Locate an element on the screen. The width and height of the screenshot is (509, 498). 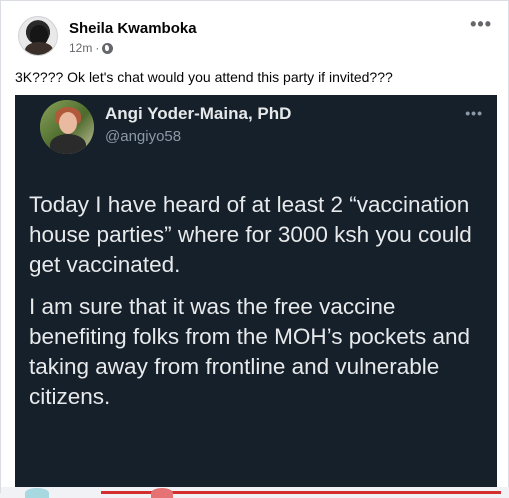
author-name: Sheila Kwamboka is located at coordinates (133, 28).